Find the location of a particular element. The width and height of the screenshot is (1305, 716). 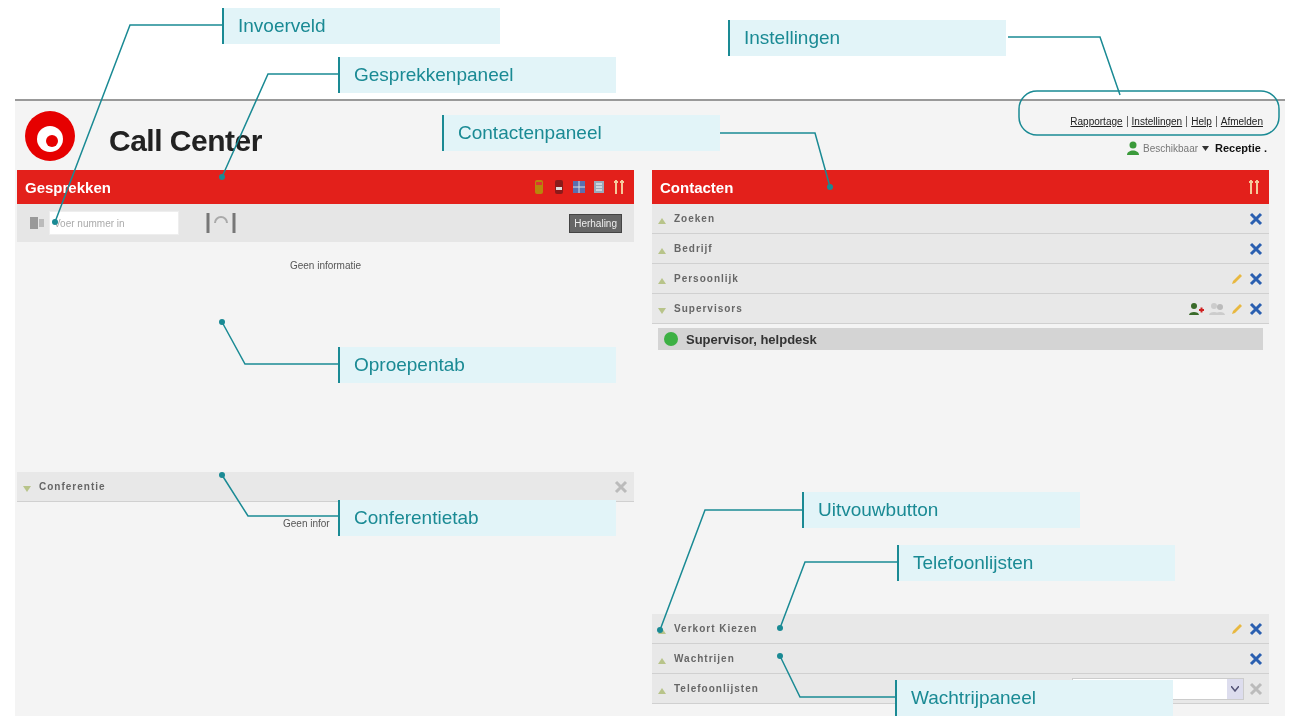

empty-message: Geen infor is located at coordinates (306, 523).